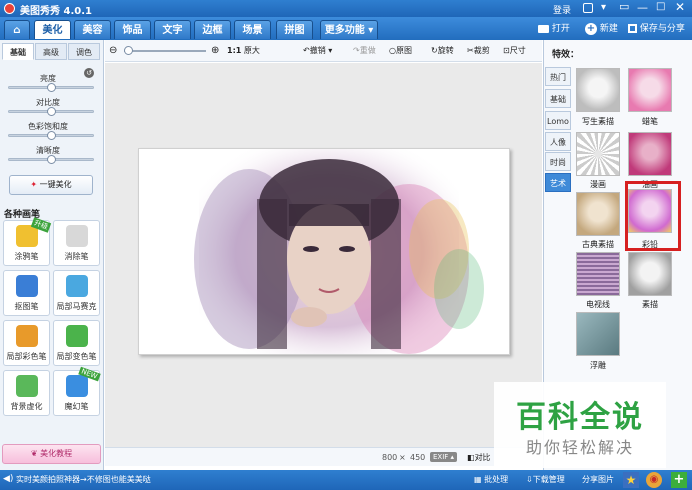 This screenshot has width=692, height=490. Describe the element at coordinates (654, 480) in the screenshot. I see `weibo-icon: ◉` at that location.